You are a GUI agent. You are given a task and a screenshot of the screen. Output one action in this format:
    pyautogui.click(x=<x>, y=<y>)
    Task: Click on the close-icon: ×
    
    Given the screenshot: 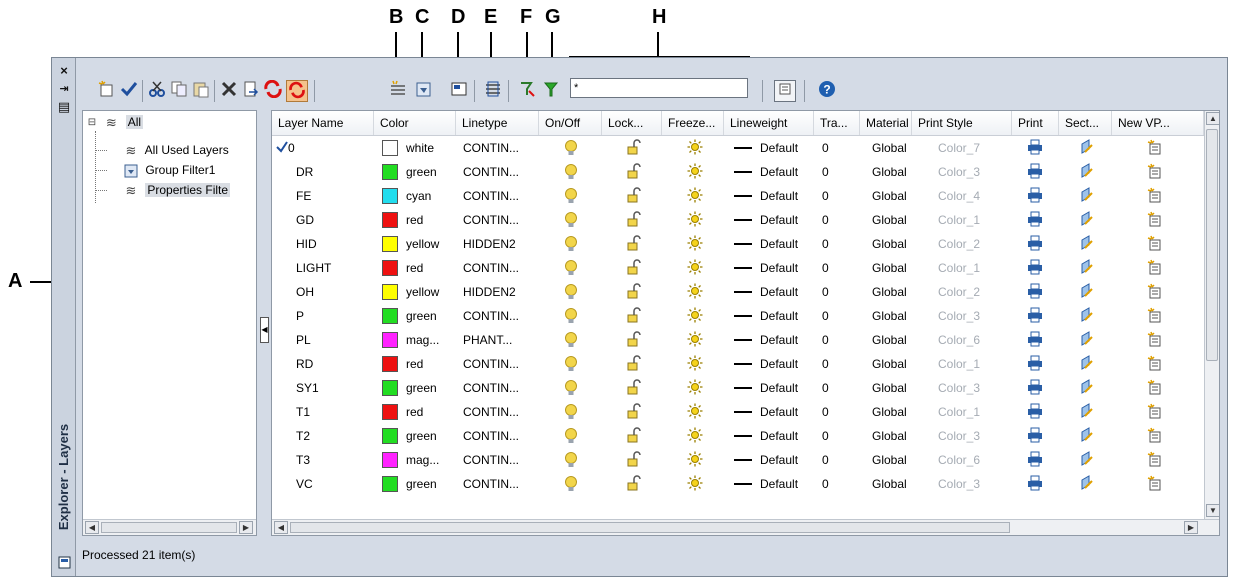 What is the action you would take?
    pyautogui.click(x=64, y=71)
    